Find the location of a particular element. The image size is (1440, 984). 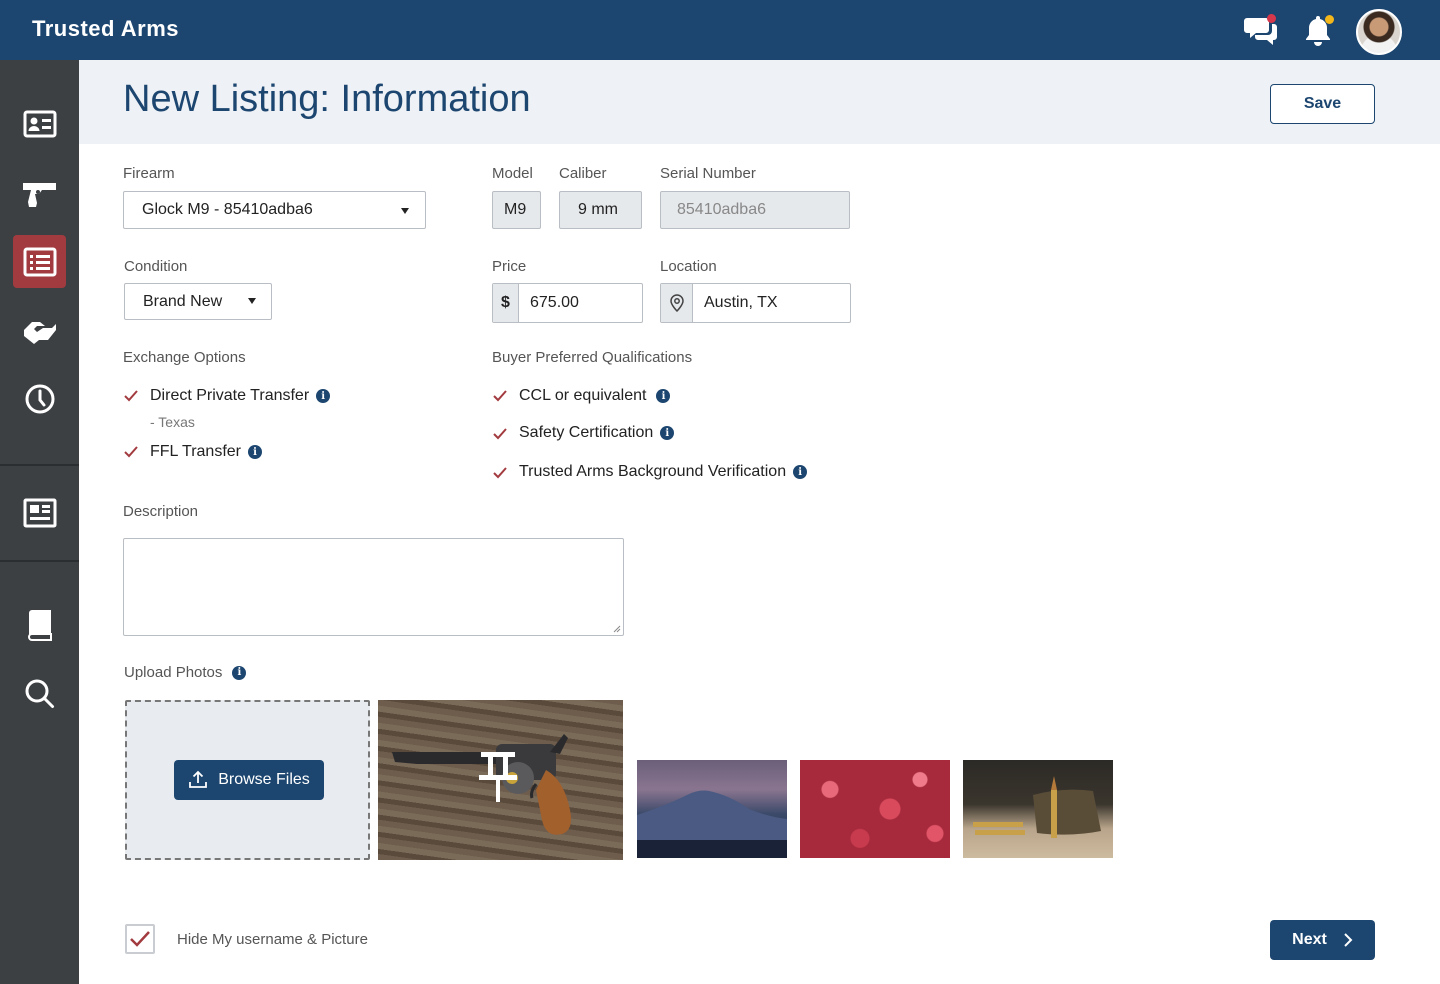

caliber-field: 9 mm is located at coordinates (600, 210).